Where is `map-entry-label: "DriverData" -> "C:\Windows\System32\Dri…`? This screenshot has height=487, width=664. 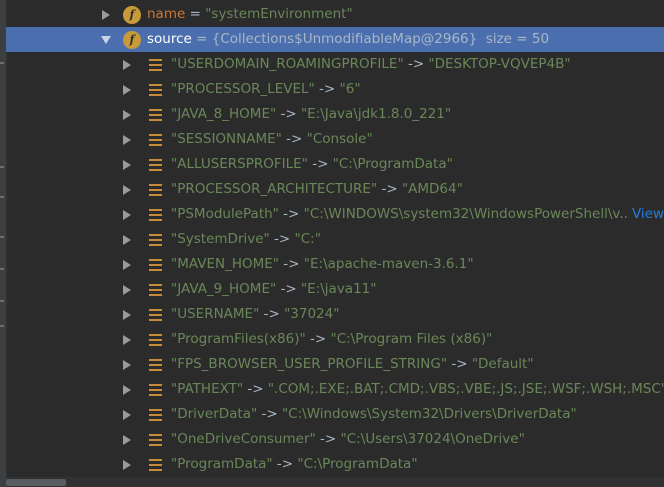
map-entry-label: "DriverData" -> "C:\Windows\System32\Dri… is located at coordinates (374, 414).